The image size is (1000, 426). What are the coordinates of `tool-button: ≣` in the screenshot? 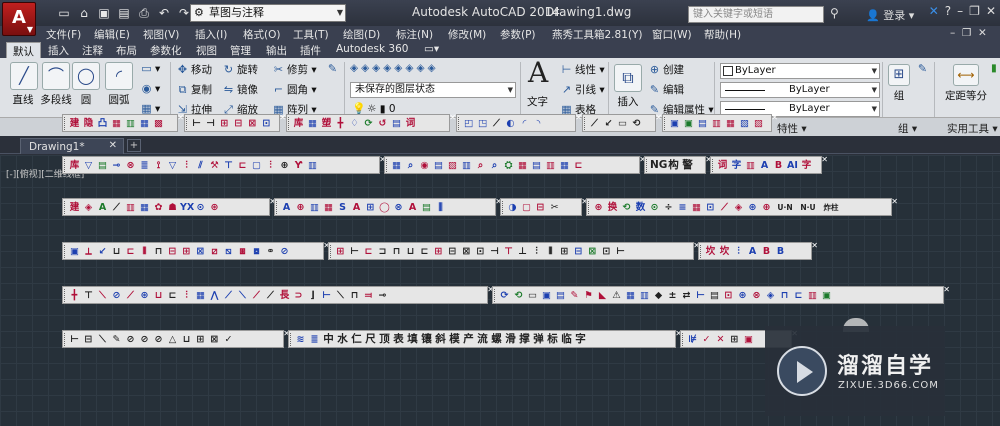 It's located at (144, 165).